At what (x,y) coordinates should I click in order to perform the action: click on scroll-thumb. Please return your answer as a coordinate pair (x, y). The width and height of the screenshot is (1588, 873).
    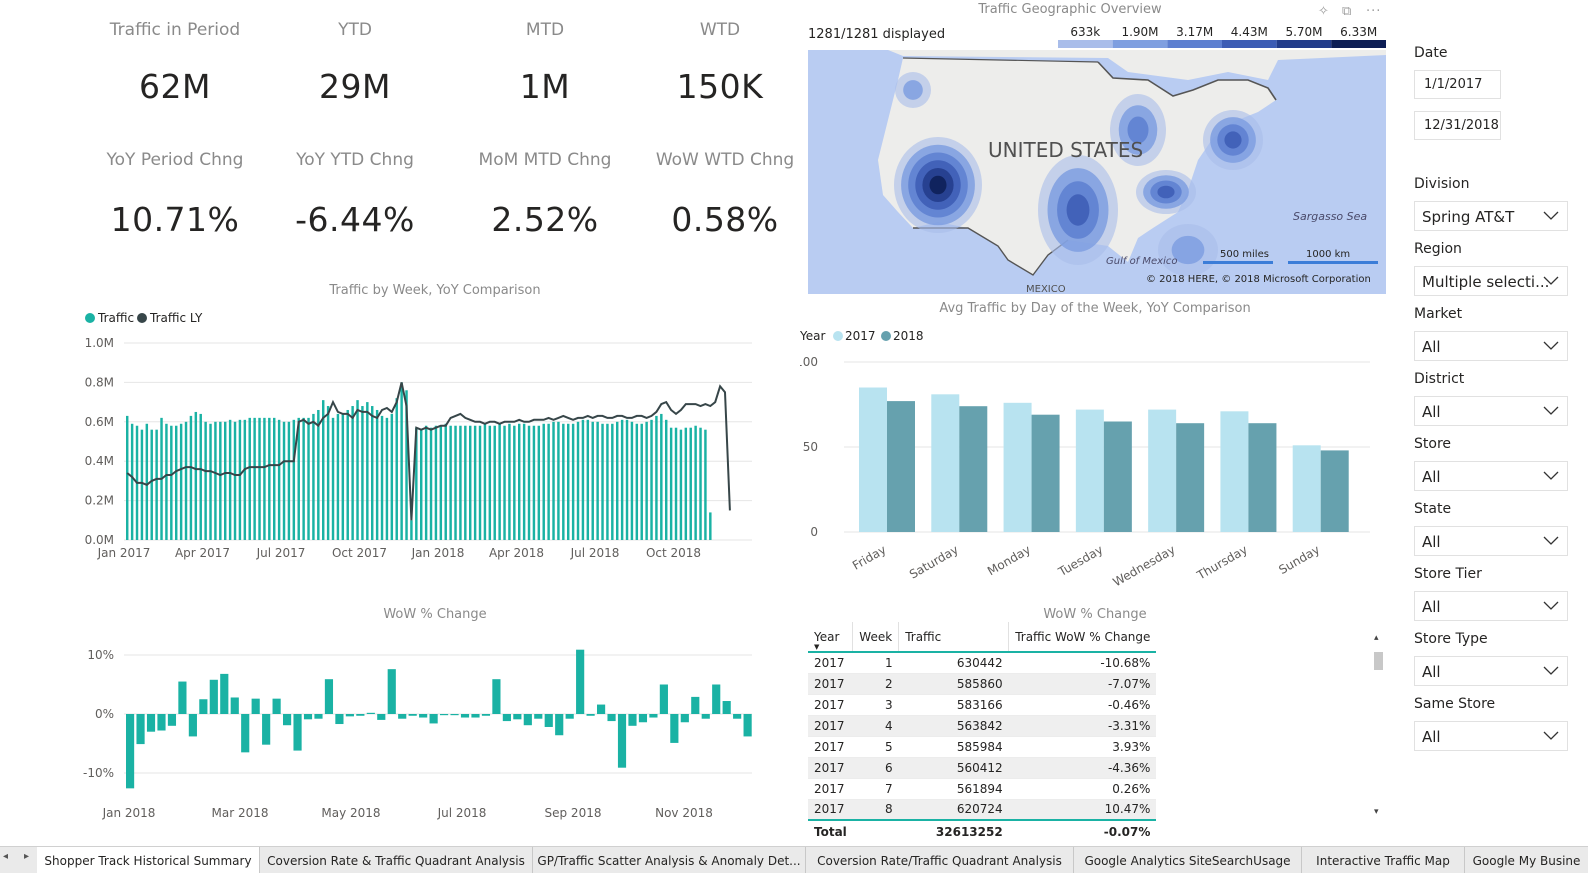
    Looking at the image, I should click on (1378, 661).